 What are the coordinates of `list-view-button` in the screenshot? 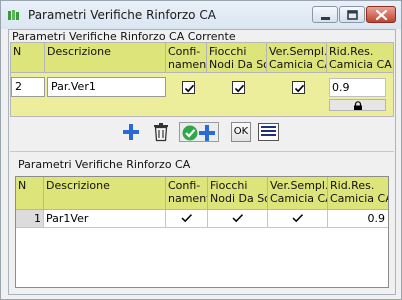 It's located at (268, 132).